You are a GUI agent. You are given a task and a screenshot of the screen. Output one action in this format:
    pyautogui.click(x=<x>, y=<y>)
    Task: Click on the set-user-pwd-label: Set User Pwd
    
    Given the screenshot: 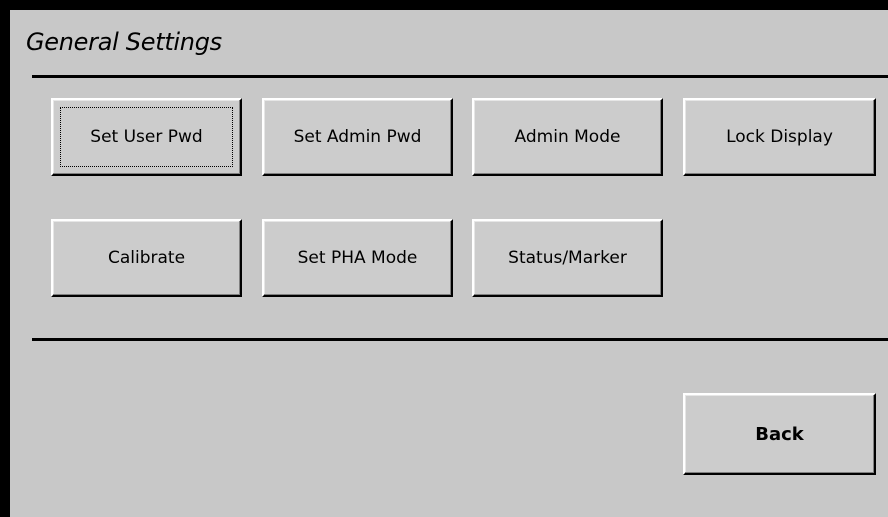 What is the action you would take?
    pyautogui.click(x=146, y=137)
    